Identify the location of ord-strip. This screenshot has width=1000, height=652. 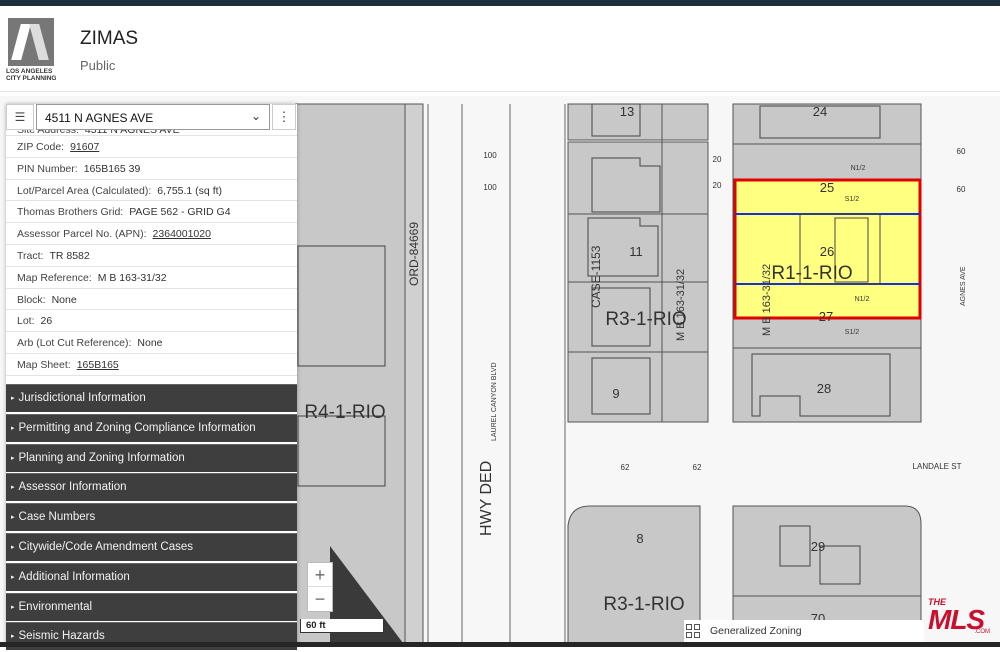
(414, 375).